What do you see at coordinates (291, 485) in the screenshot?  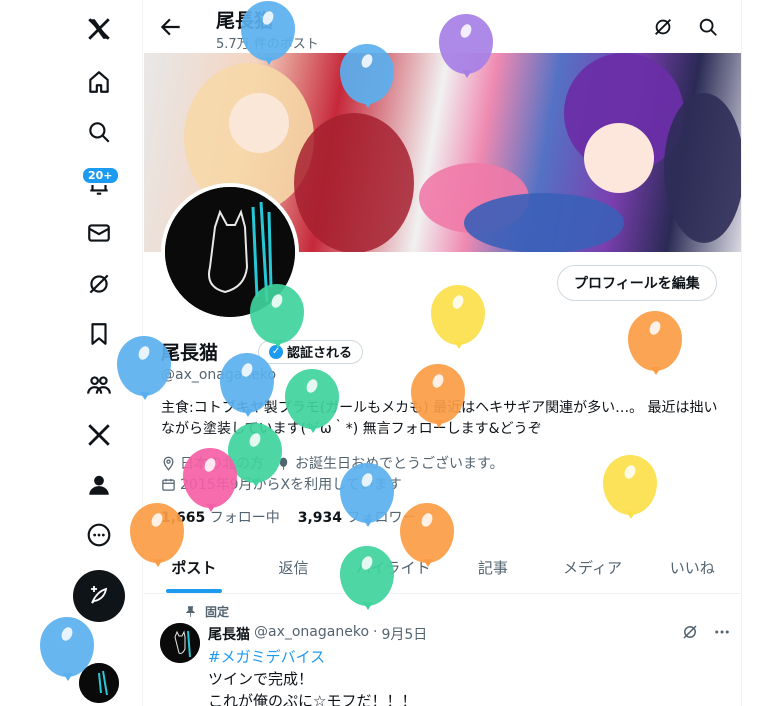 I see `joined-text: 2015年9月からXを利用しています` at bounding box center [291, 485].